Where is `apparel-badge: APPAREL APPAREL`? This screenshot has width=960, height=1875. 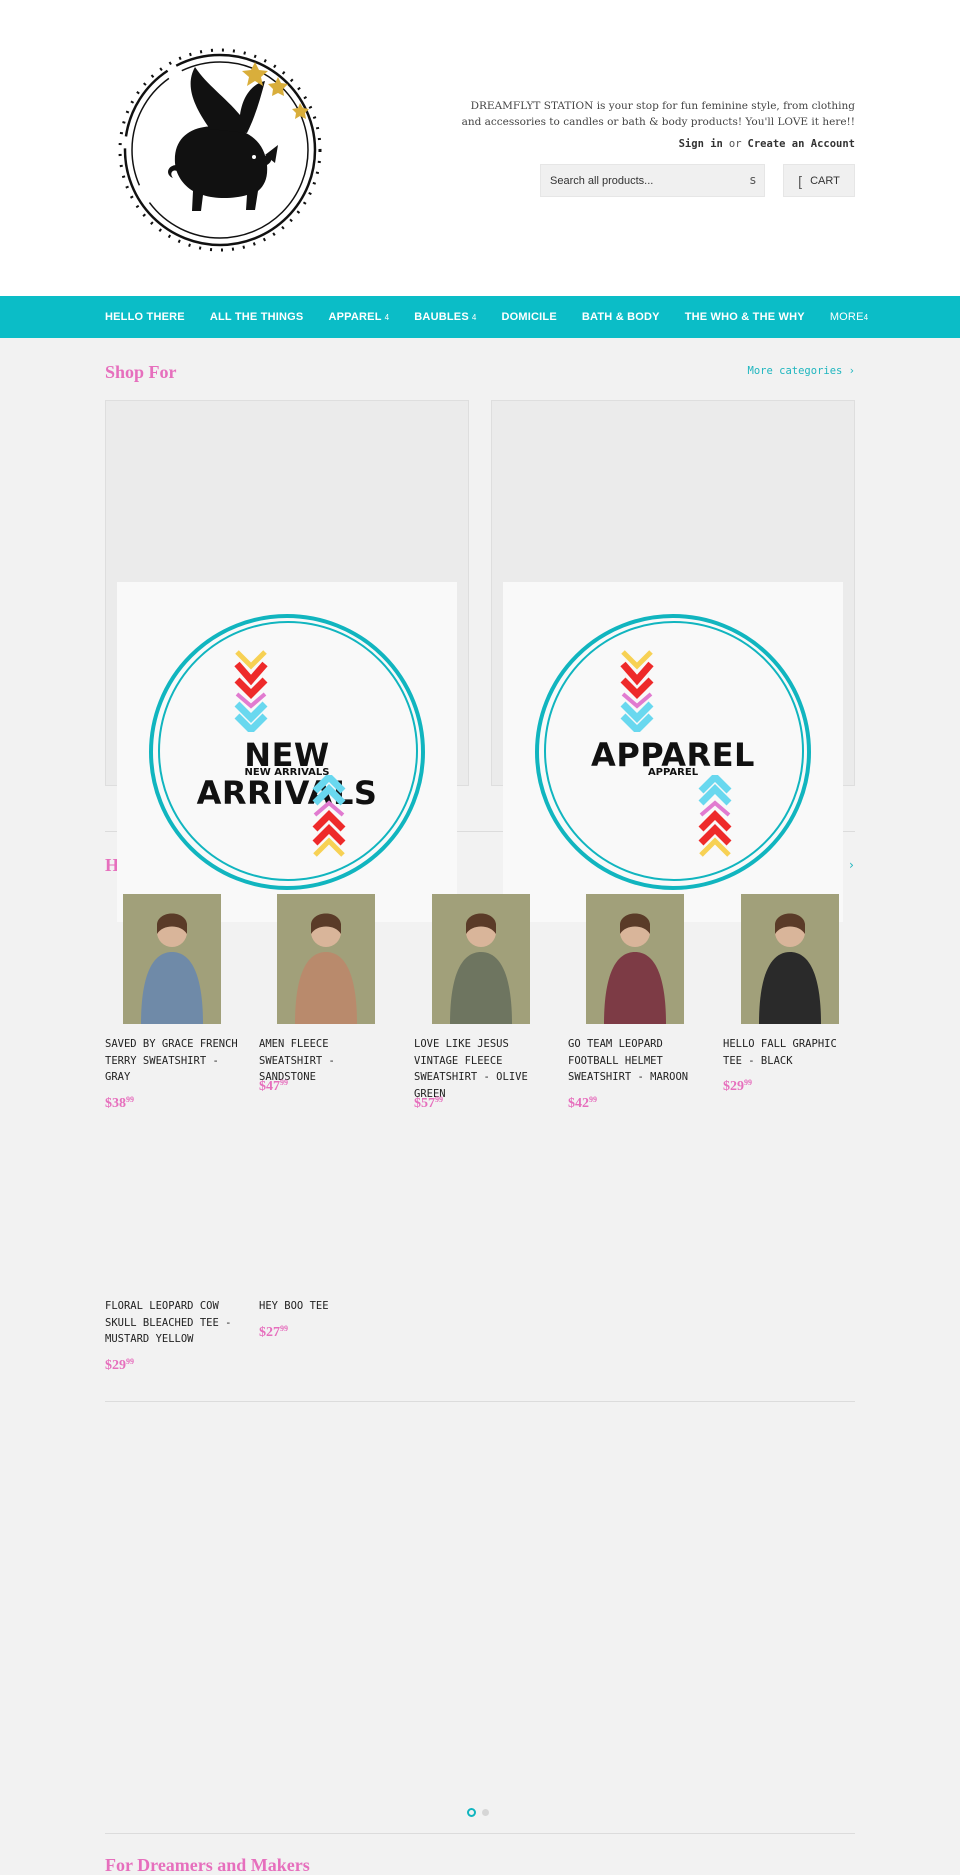
apparel-badge: APPAREL APPAREL is located at coordinates (673, 752).